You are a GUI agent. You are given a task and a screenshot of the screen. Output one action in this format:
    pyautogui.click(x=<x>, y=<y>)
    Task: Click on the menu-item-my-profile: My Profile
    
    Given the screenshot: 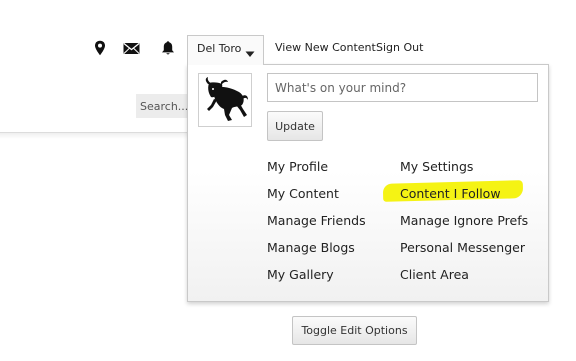 What is the action you would take?
    pyautogui.click(x=297, y=166)
    